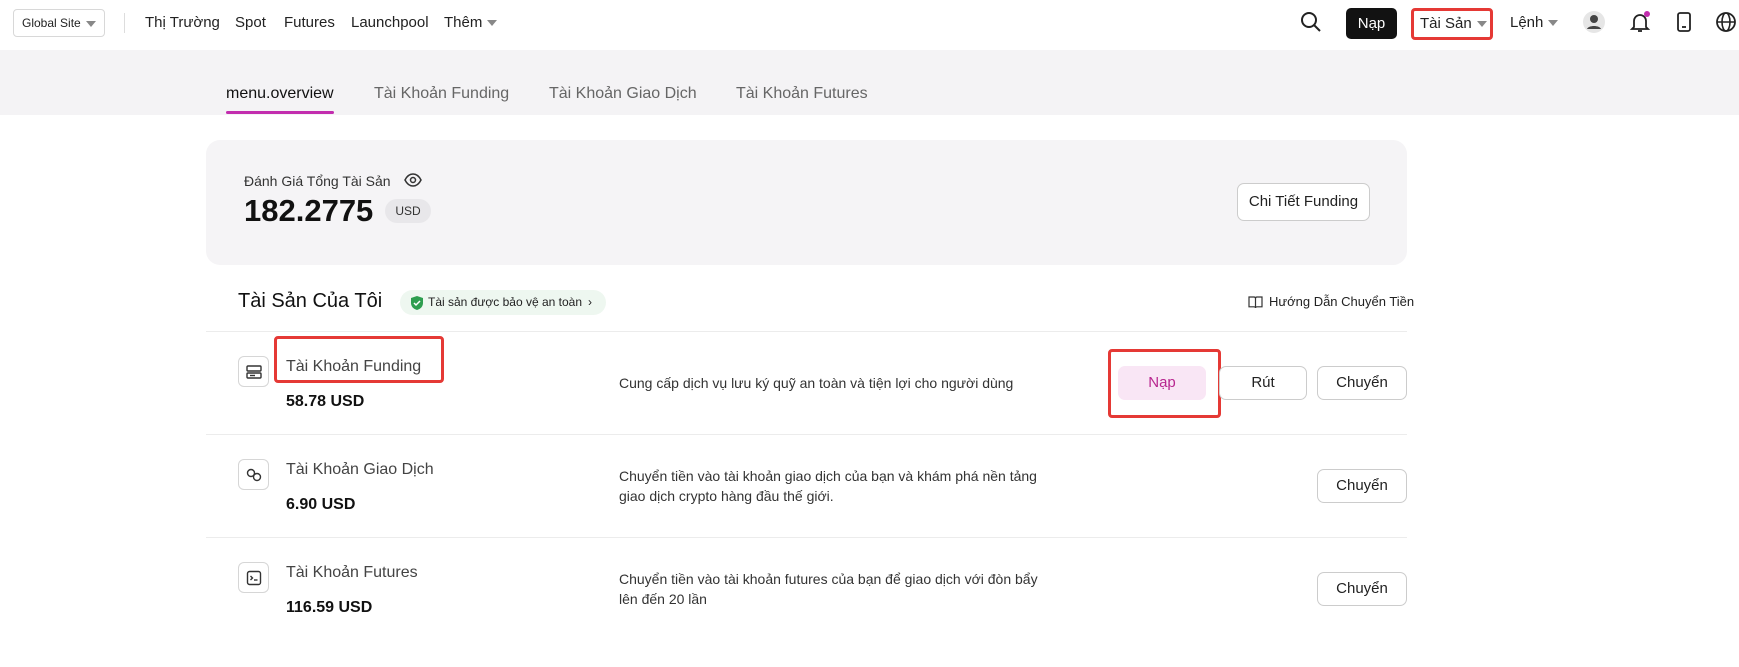 This screenshot has height=667, width=1739. Describe the element at coordinates (441, 94) in the screenshot. I see `tab-funding: Tài Khoản Funding` at that location.